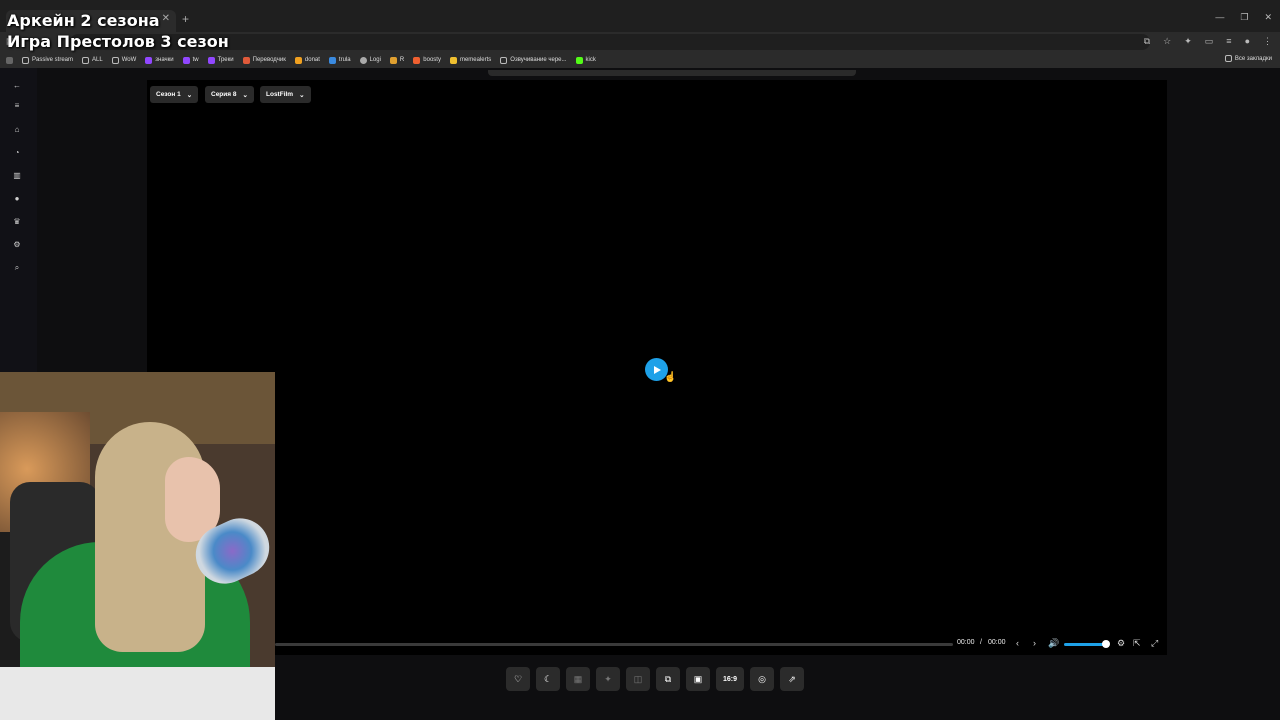 The image size is (1280, 720). Describe the element at coordinates (17, 268) in the screenshot. I see `search-icon: ⌕` at that location.